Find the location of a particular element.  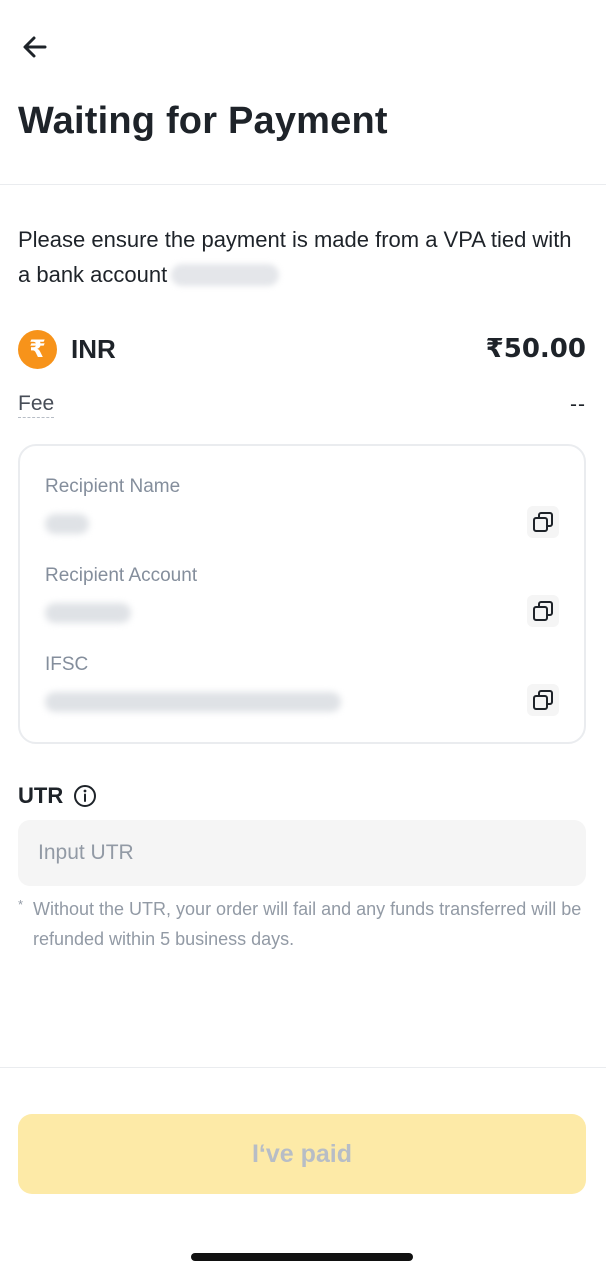

fee-row: Fee -- is located at coordinates (302, 405).